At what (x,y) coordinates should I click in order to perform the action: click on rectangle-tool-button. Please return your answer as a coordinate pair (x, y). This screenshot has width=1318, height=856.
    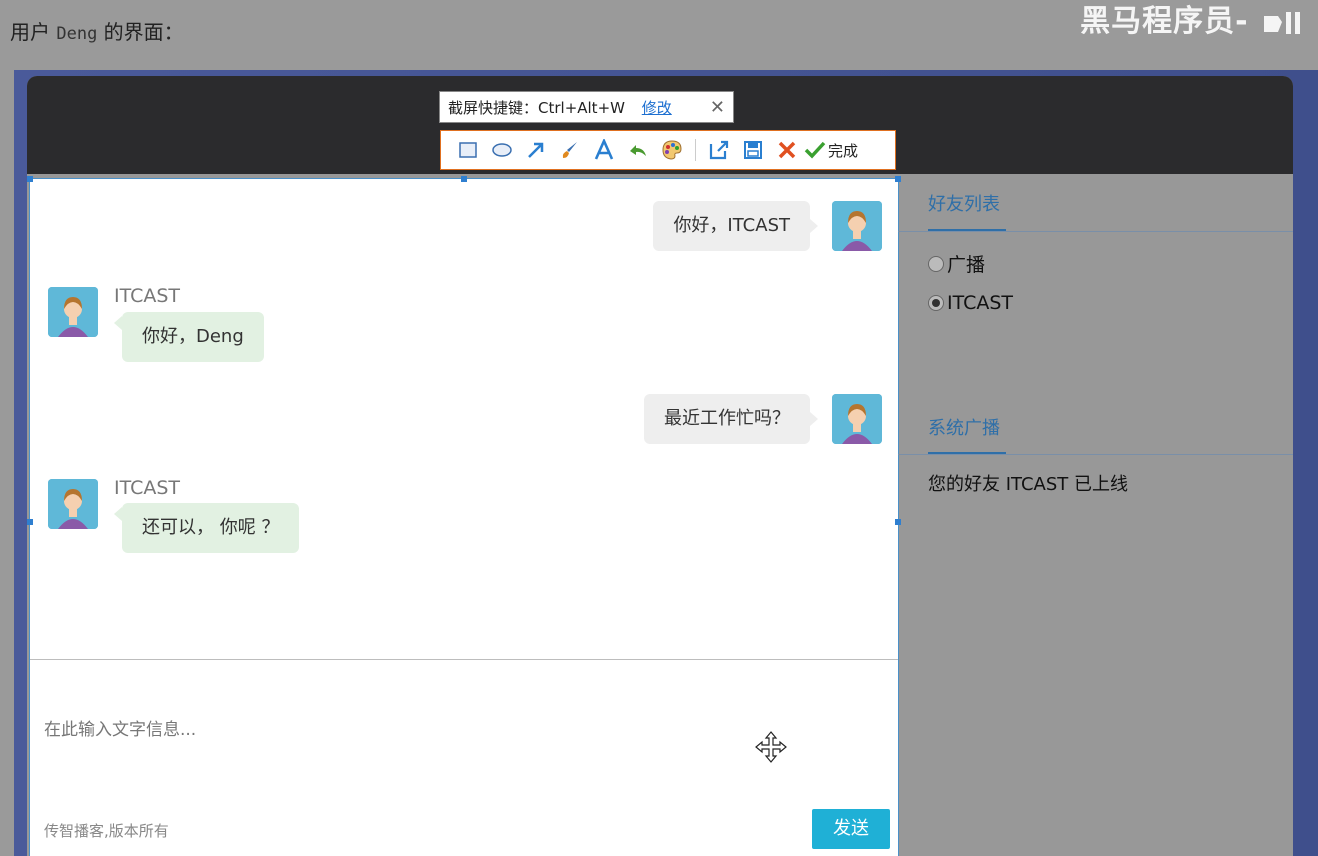
    Looking at the image, I should click on (468, 150).